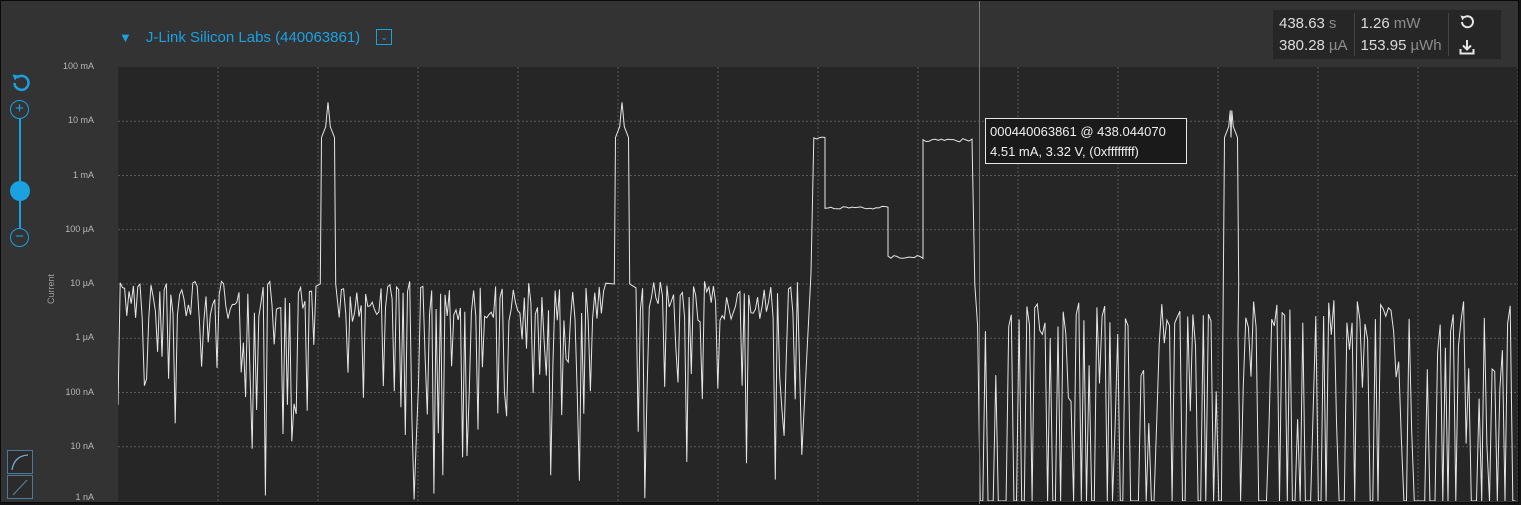  Describe the element at coordinates (1302, 24) in the screenshot. I see `time-value: 438.63` at that location.